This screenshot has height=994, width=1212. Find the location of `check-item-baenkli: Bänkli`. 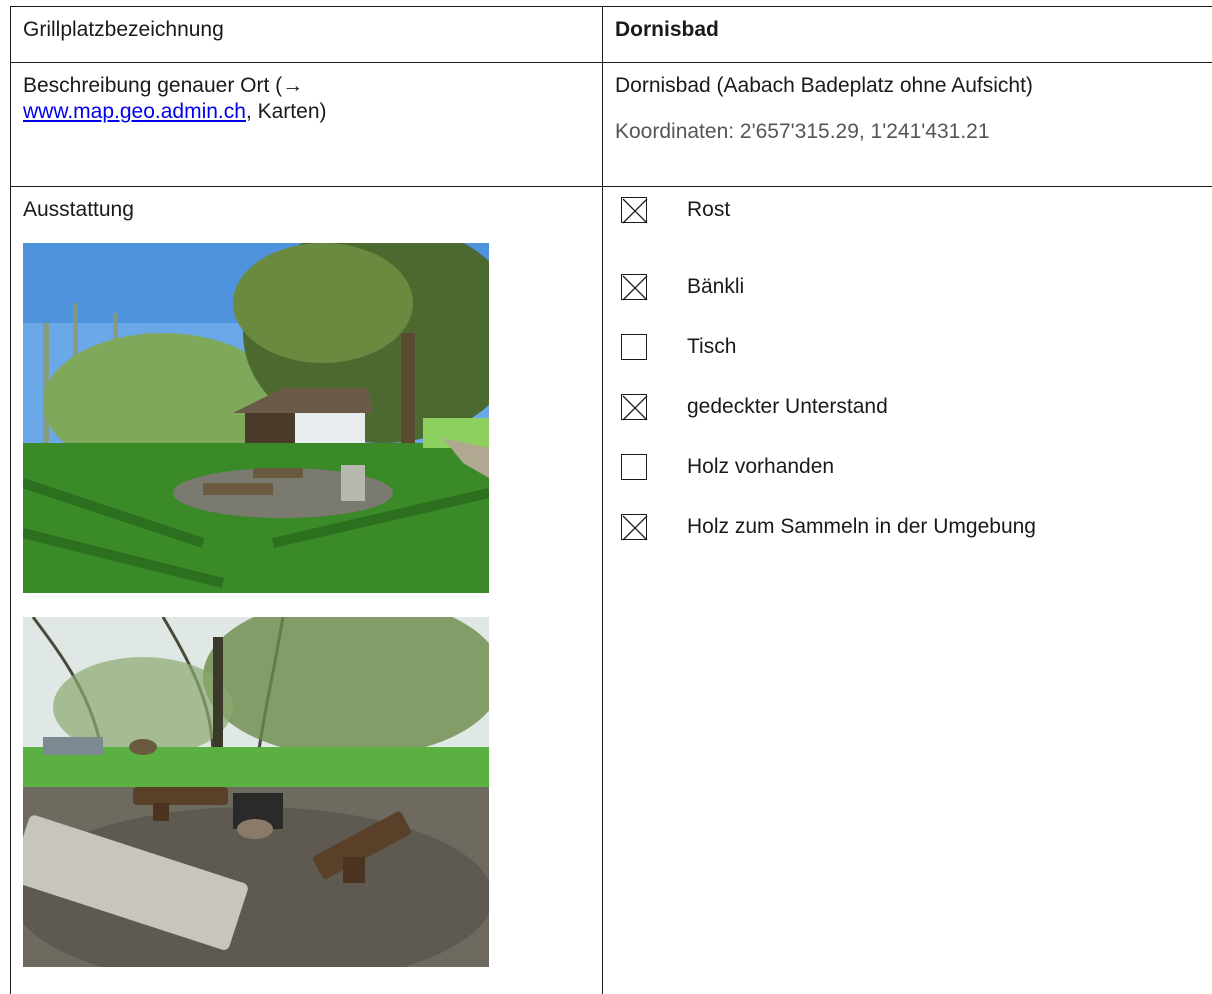

check-item-baenkli: Bänkli is located at coordinates (908, 287).